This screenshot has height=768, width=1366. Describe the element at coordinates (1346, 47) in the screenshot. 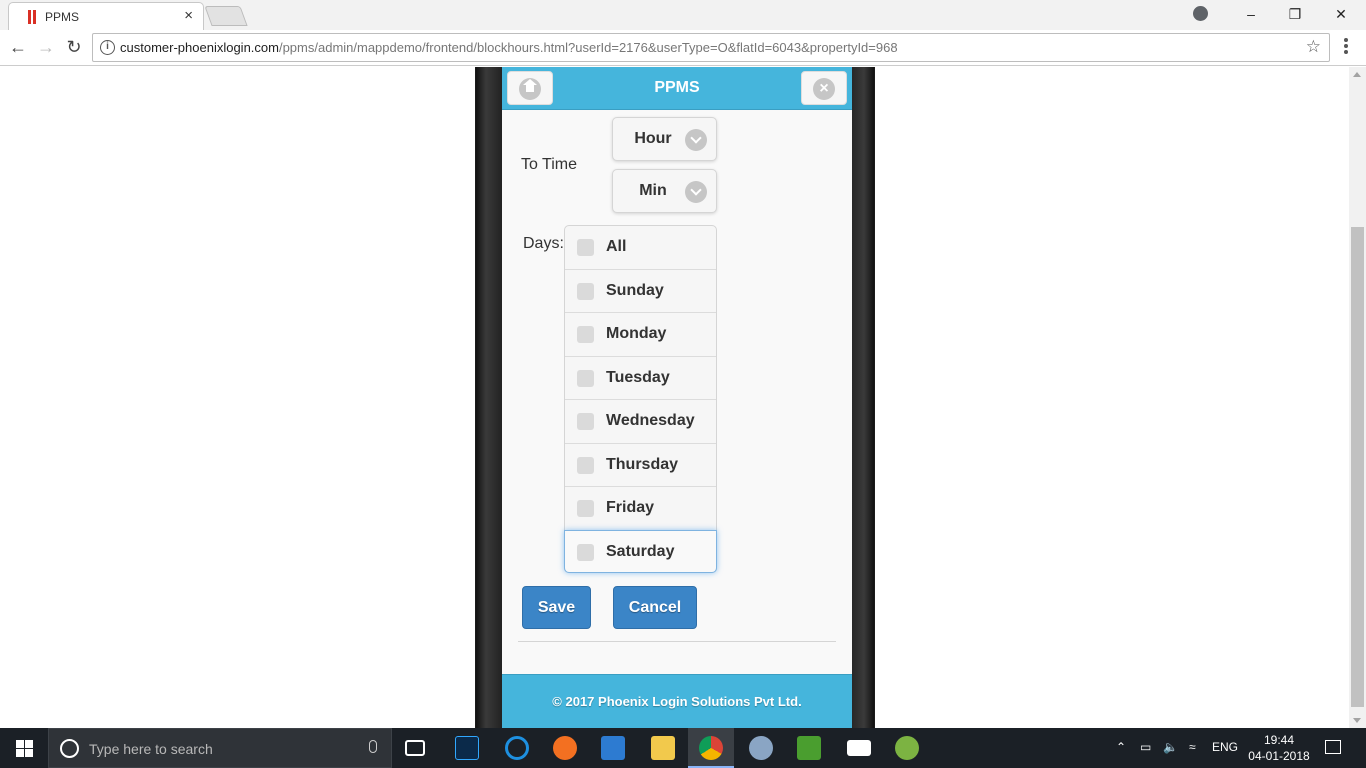

I see `browser-menu-icon` at that location.